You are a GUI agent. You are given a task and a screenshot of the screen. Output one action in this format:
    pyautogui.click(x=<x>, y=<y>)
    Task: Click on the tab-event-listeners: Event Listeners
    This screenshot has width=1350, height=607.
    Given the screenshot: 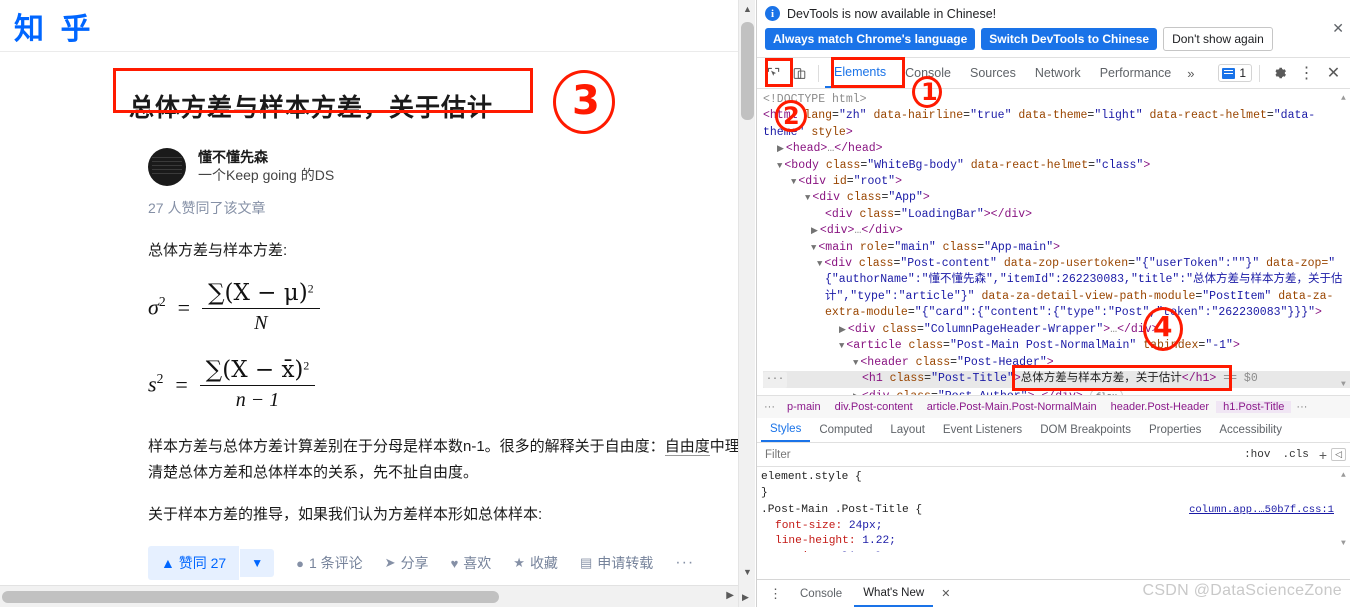 What is the action you would take?
    pyautogui.click(x=982, y=430)
    